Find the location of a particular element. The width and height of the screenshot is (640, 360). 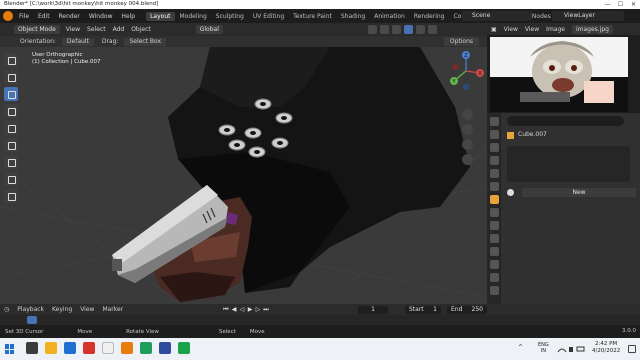

rotate-tool-icon is located at coordinates (11, 111).